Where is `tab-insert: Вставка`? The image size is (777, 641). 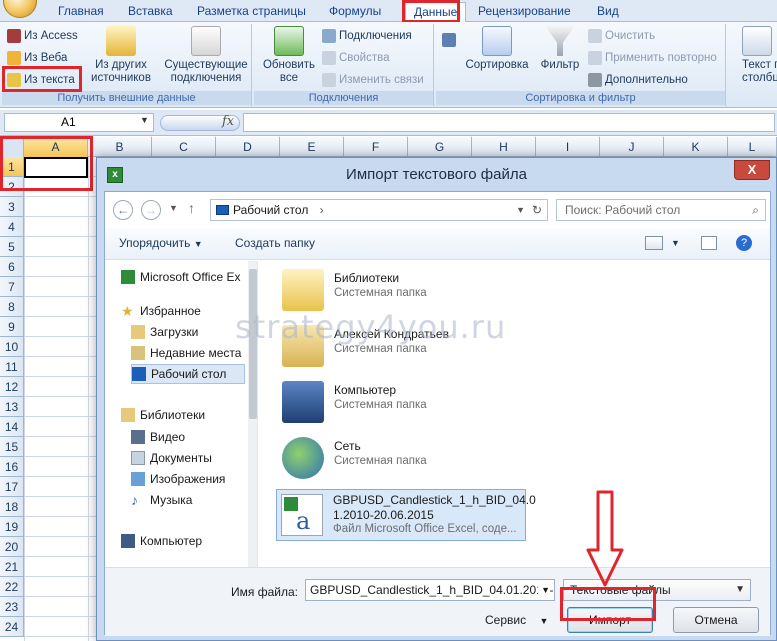
tab-insert: Вставка is located at coordinates (150, 12).